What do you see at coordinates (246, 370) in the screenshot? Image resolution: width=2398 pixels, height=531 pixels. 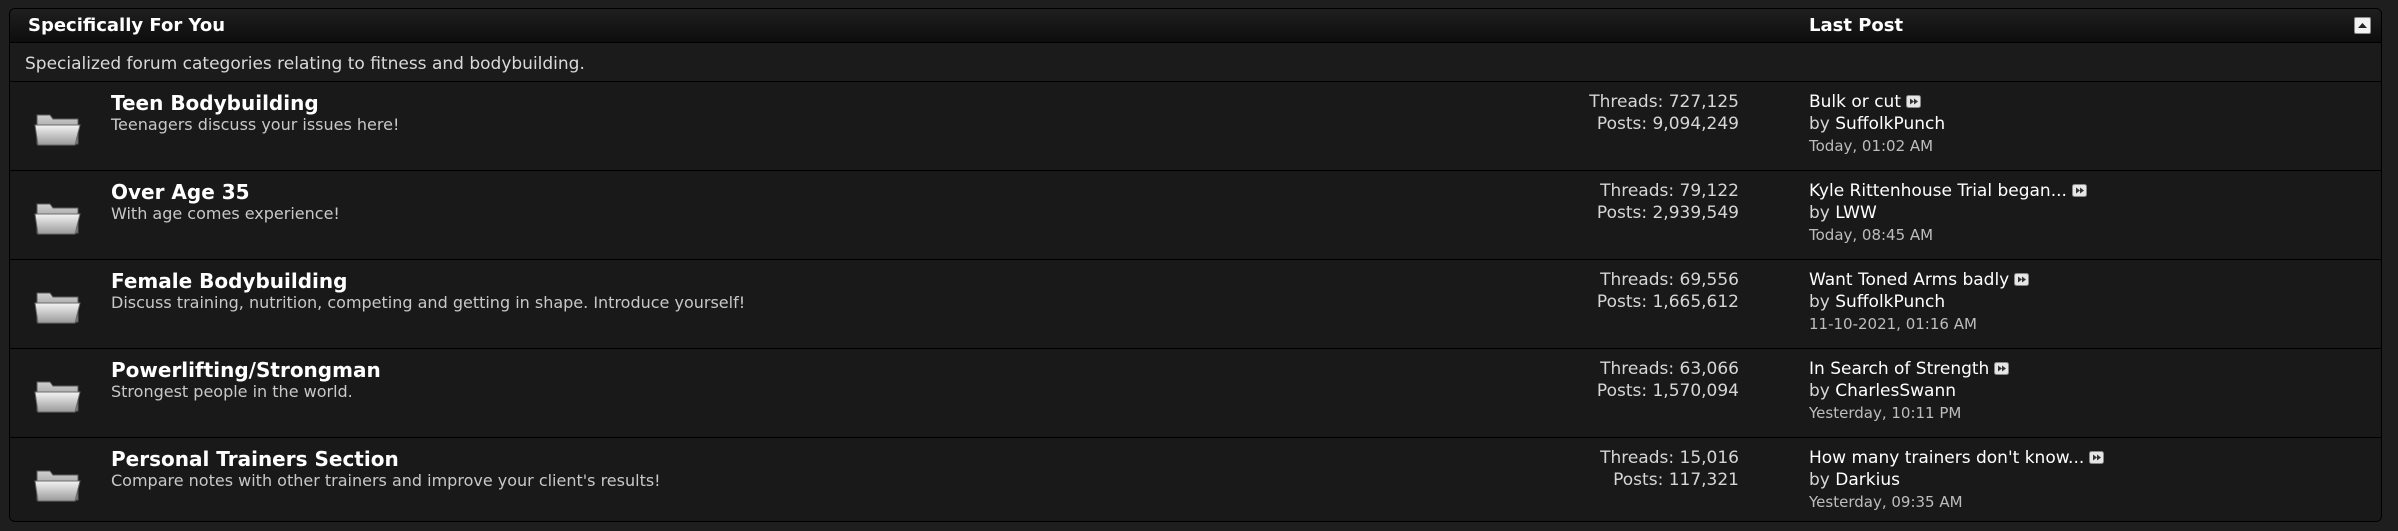 I see `forum-title-link: Powerlifting/Strongman` at bounding box center [246, 370].